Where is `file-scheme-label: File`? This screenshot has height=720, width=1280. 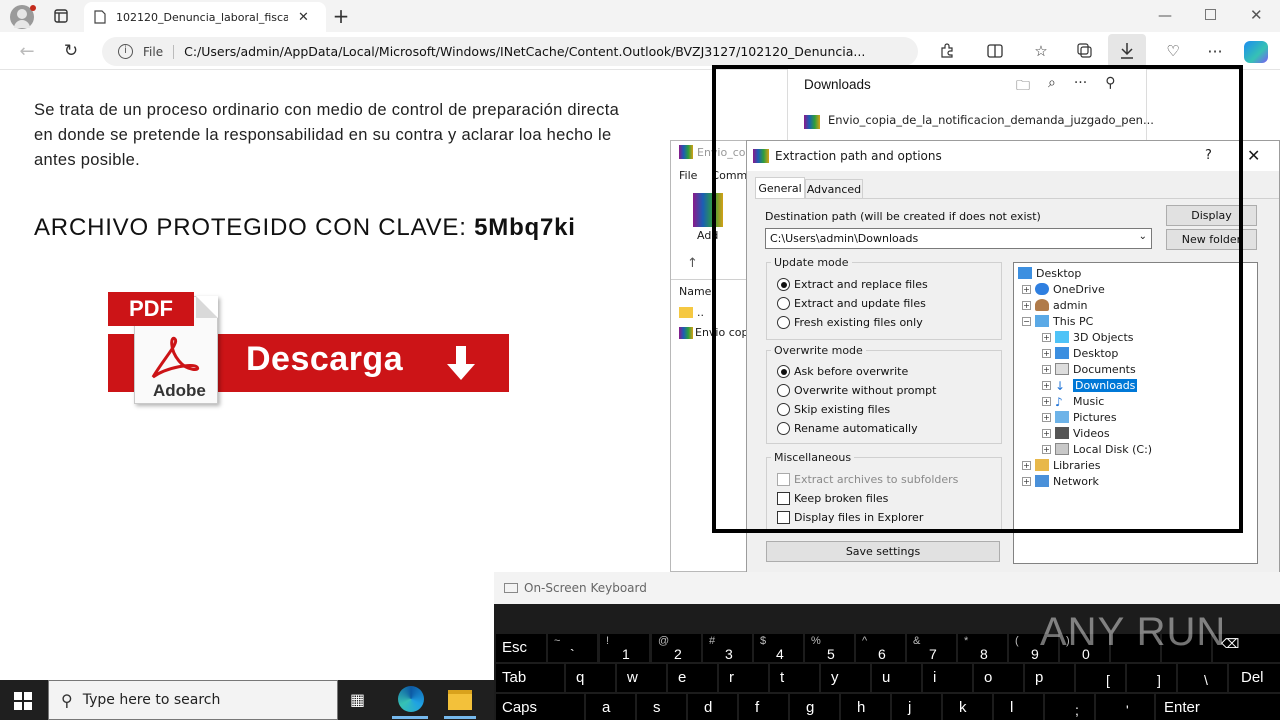
file-scheme-label: File is located at coordinates (159, 51).